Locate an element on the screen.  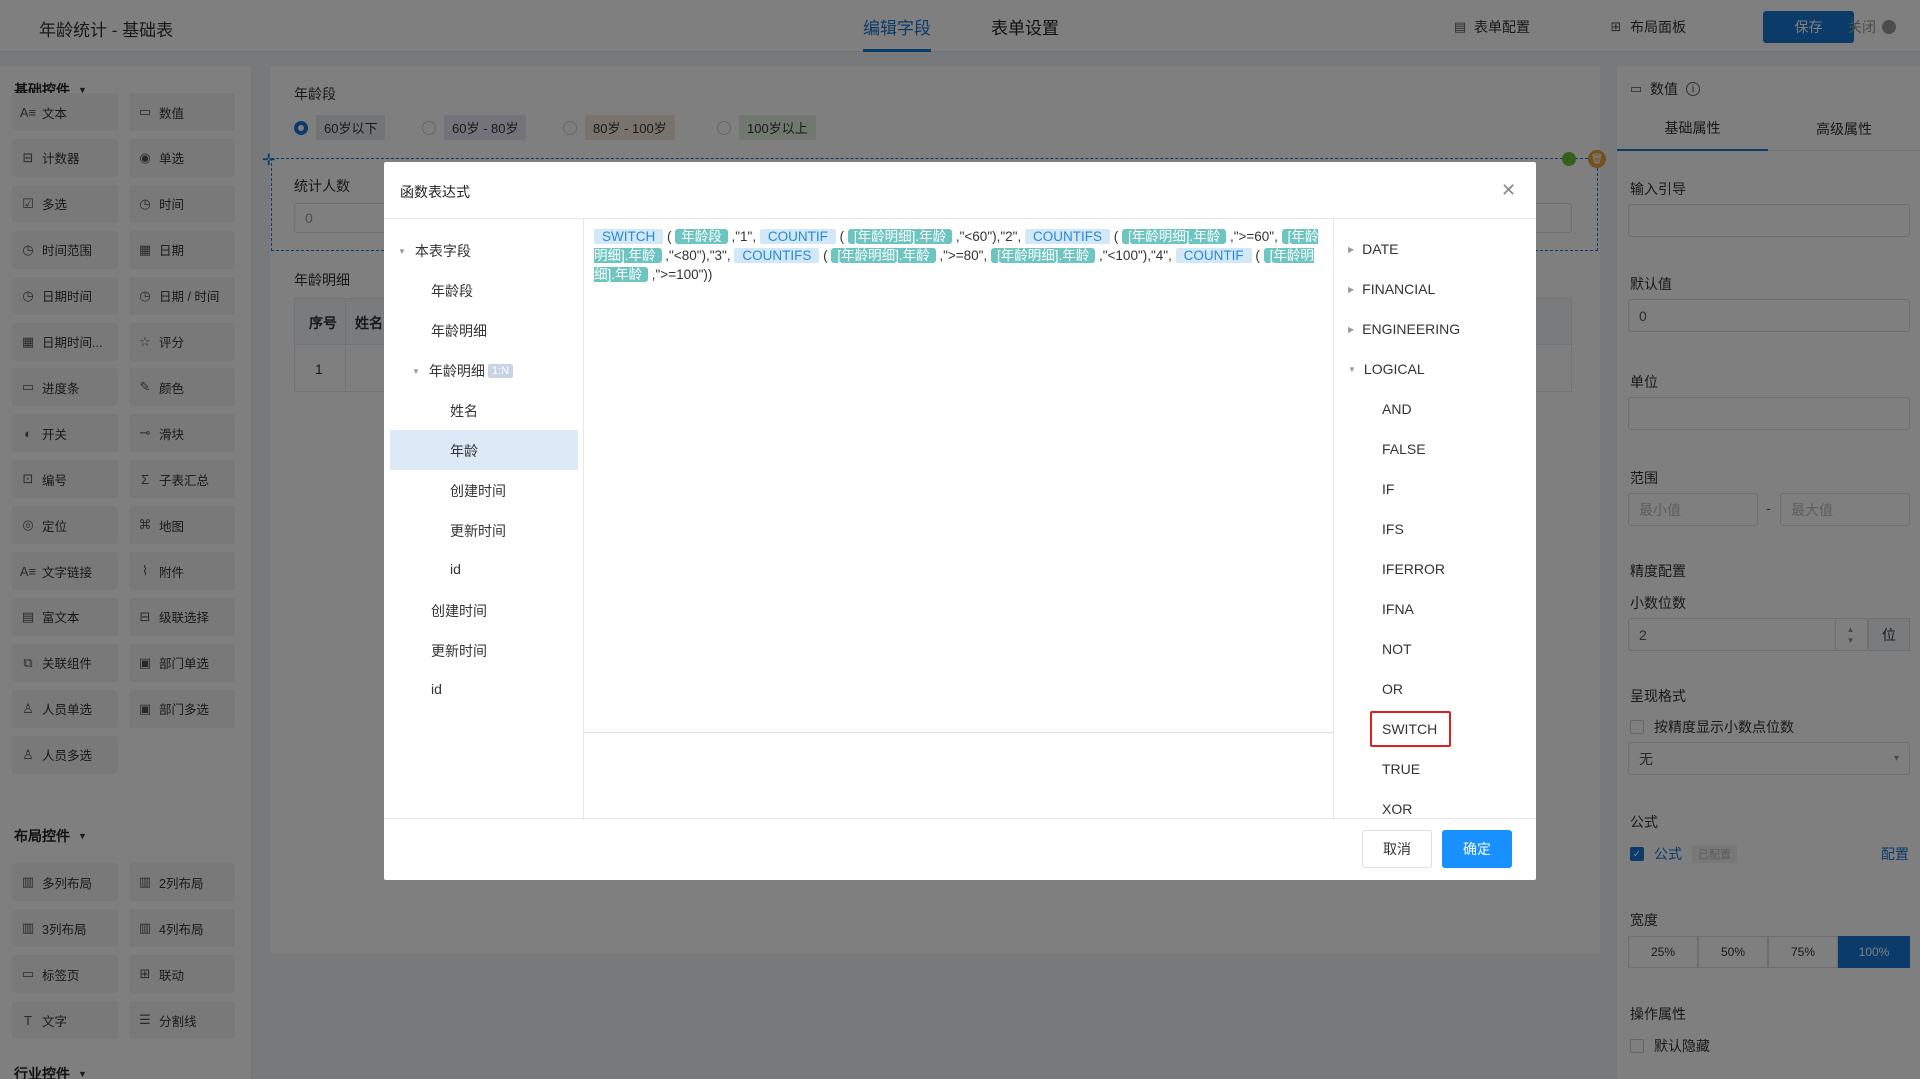
function-group-label: FINANCIAL is located at coordinates (1399, 289).